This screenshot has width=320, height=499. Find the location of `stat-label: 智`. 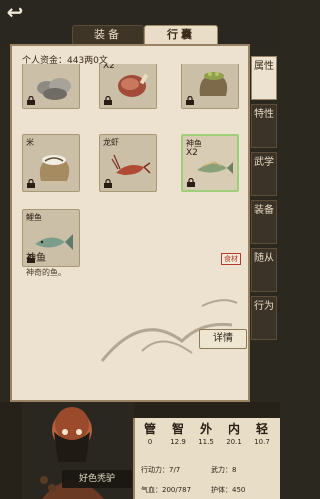

stat-label: 智 is located at coordinates (177, 429).